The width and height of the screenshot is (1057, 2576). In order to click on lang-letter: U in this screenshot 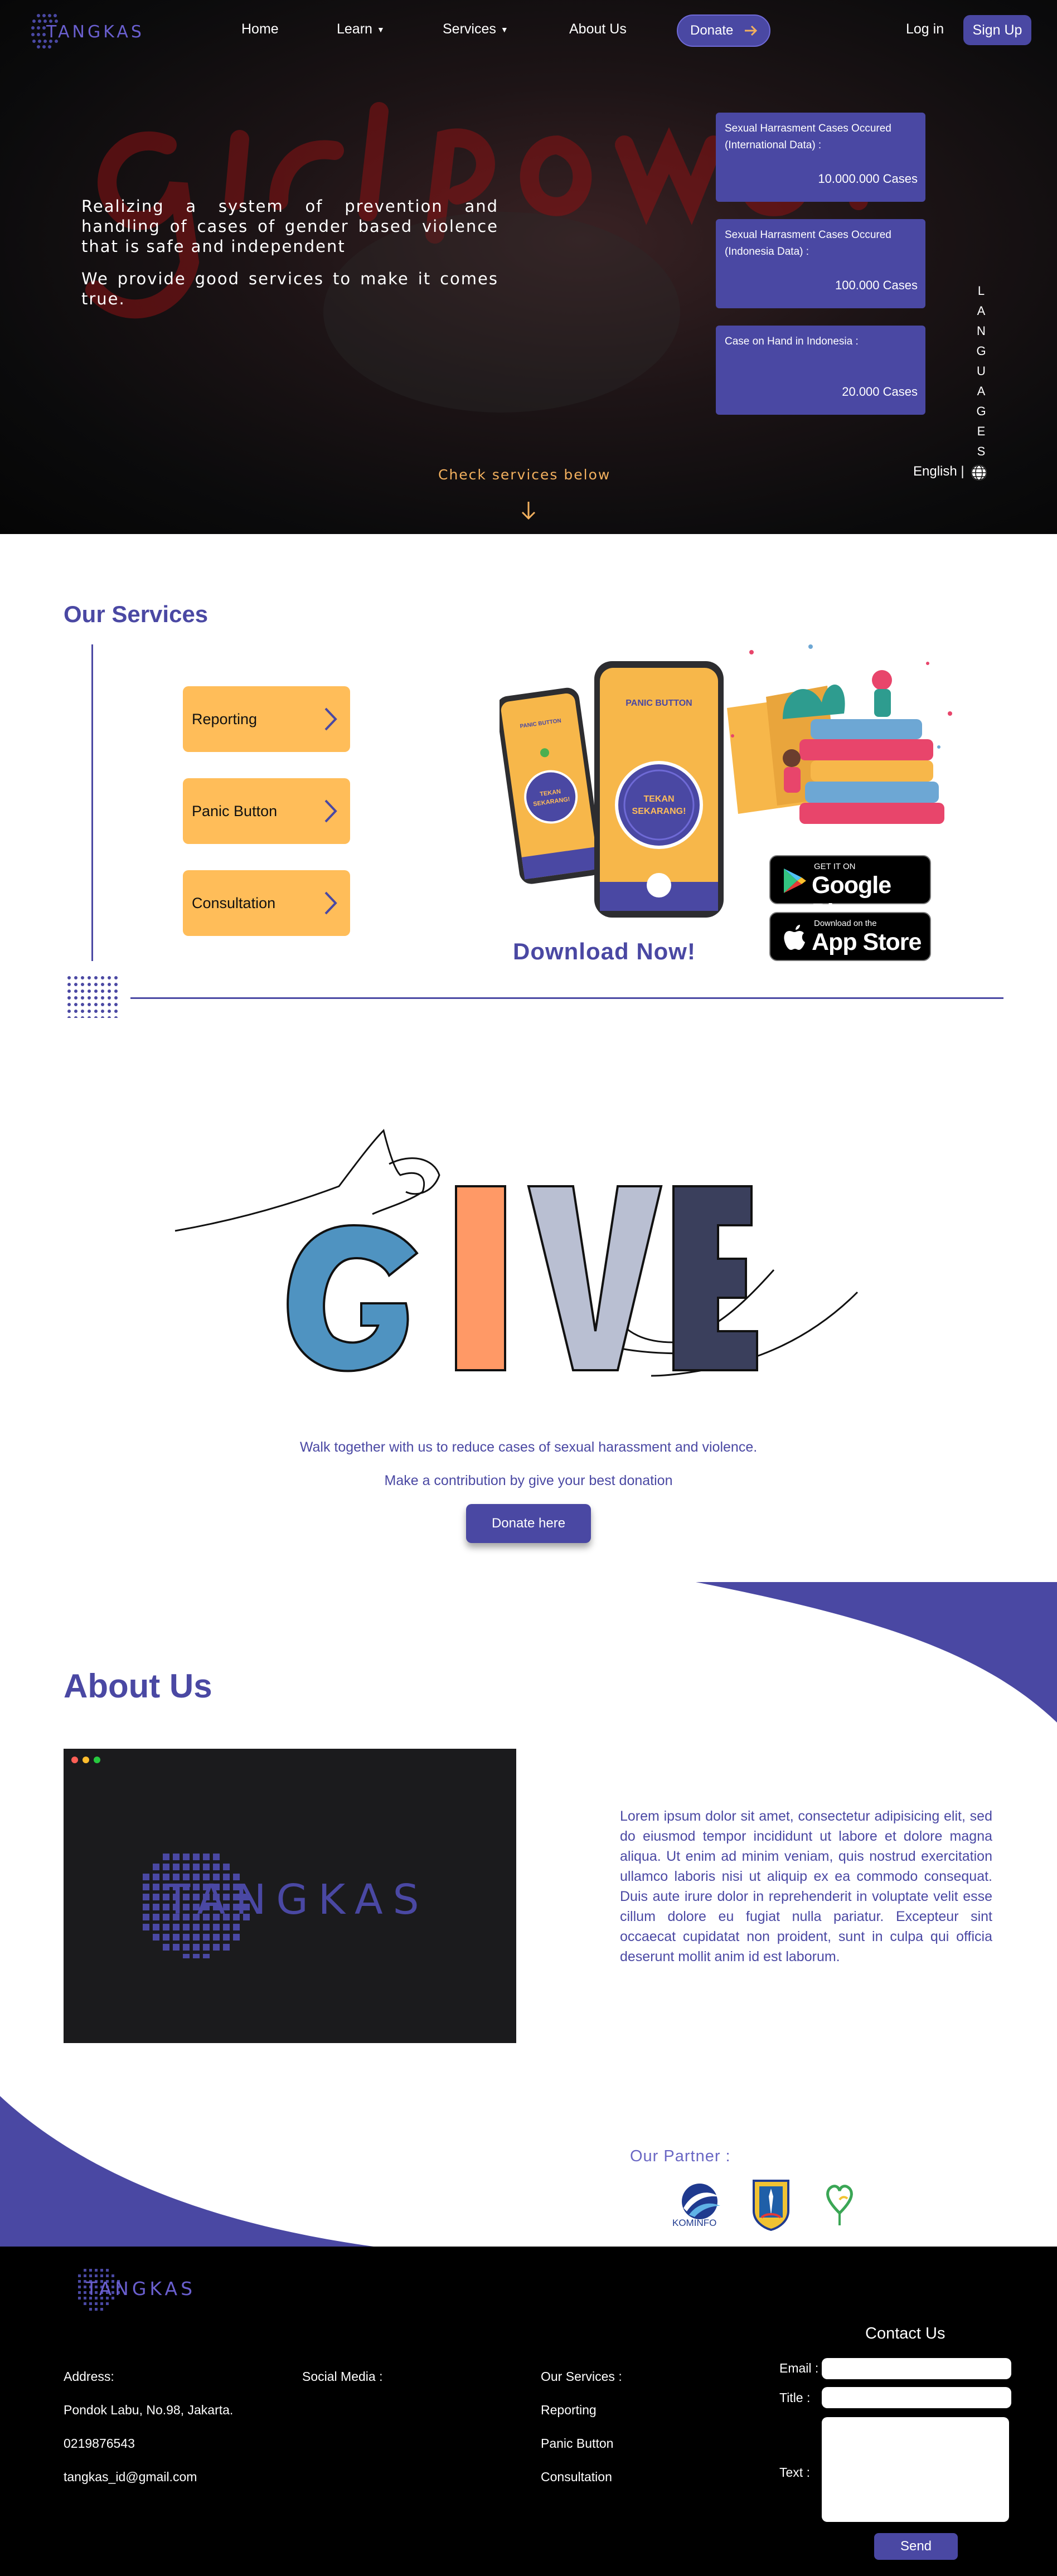, I will do `click(982, 371)`.